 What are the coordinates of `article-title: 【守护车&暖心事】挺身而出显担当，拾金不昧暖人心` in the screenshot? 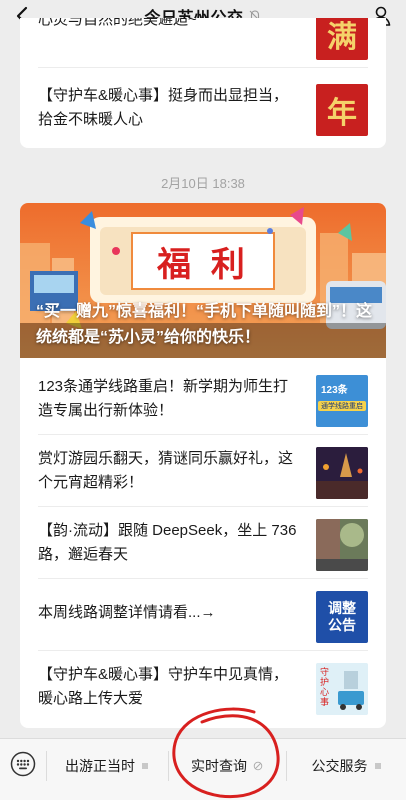 It's located at (163, 107).